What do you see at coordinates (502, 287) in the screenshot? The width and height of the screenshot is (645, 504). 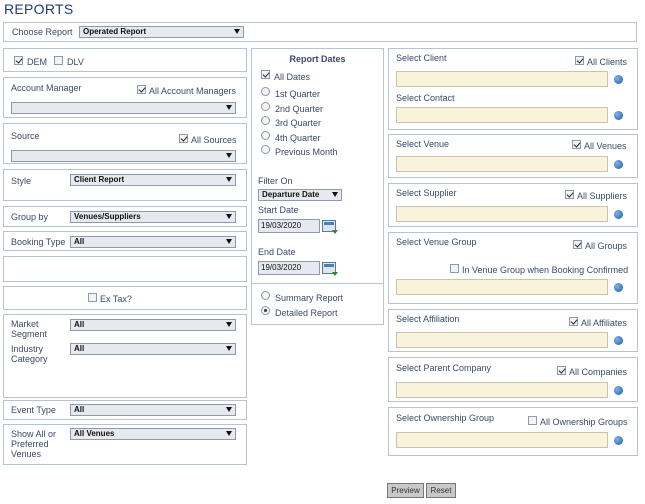 I see `venue-group-picker` at bounding box center [502, 287].